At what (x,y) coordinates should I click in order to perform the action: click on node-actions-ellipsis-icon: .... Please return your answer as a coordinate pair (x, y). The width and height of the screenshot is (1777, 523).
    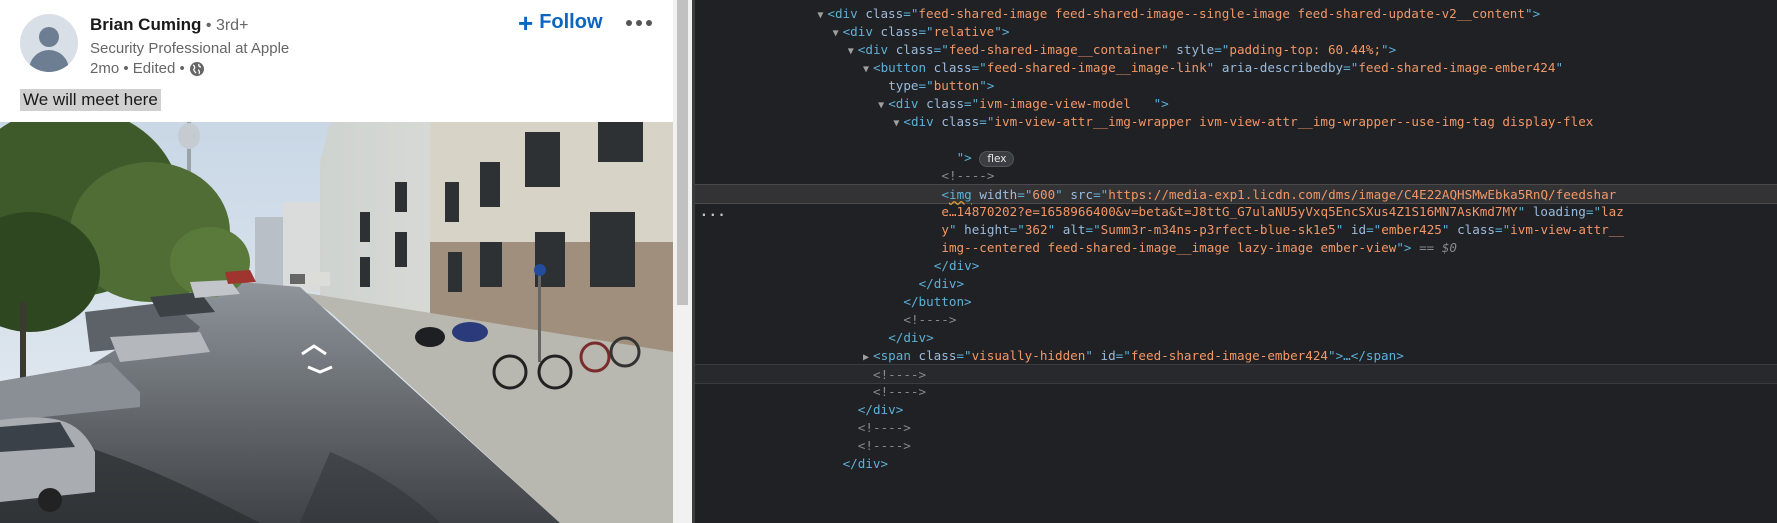
    Looking at the image, I should click on (713, 212).